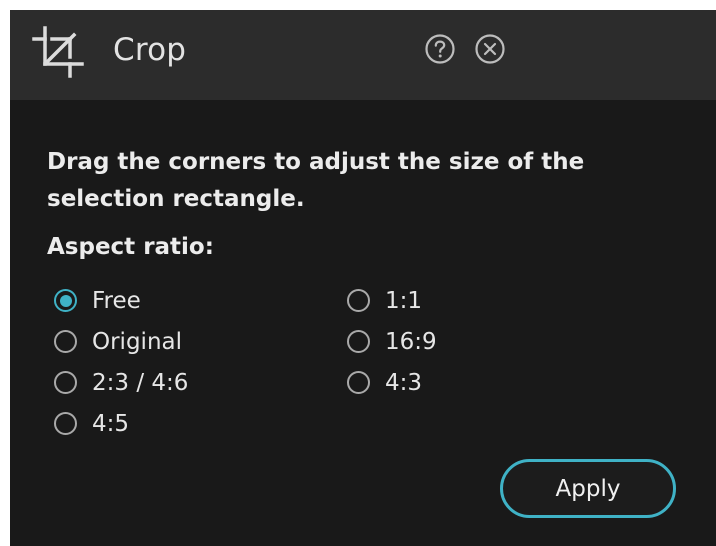 Image resolution: width=716 pixels, height=546 pixels. Describe the element at coordinates (588, 488) in the screenshot. I see `apply-button: Apply` at that location.